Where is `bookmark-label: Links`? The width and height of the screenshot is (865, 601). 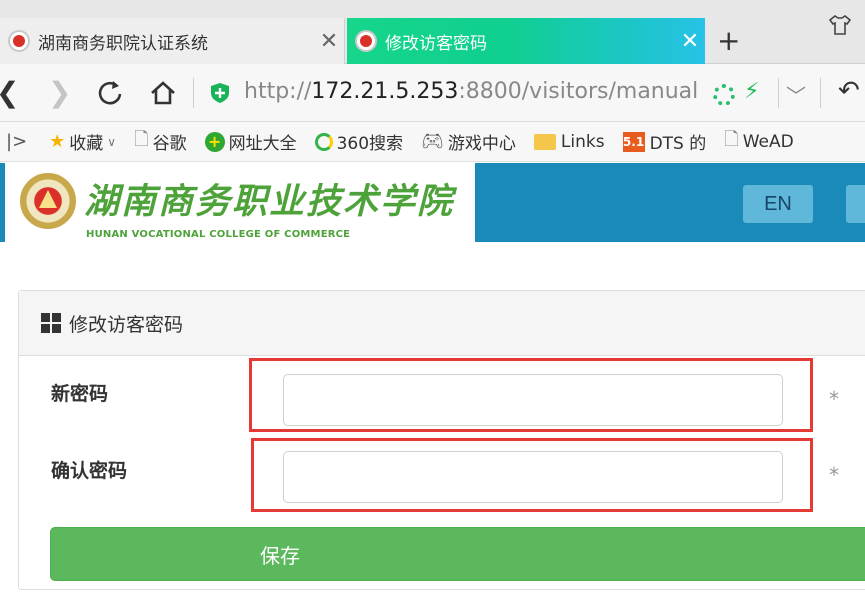 bookmark-label: Links is located at coordinates (582, 141).